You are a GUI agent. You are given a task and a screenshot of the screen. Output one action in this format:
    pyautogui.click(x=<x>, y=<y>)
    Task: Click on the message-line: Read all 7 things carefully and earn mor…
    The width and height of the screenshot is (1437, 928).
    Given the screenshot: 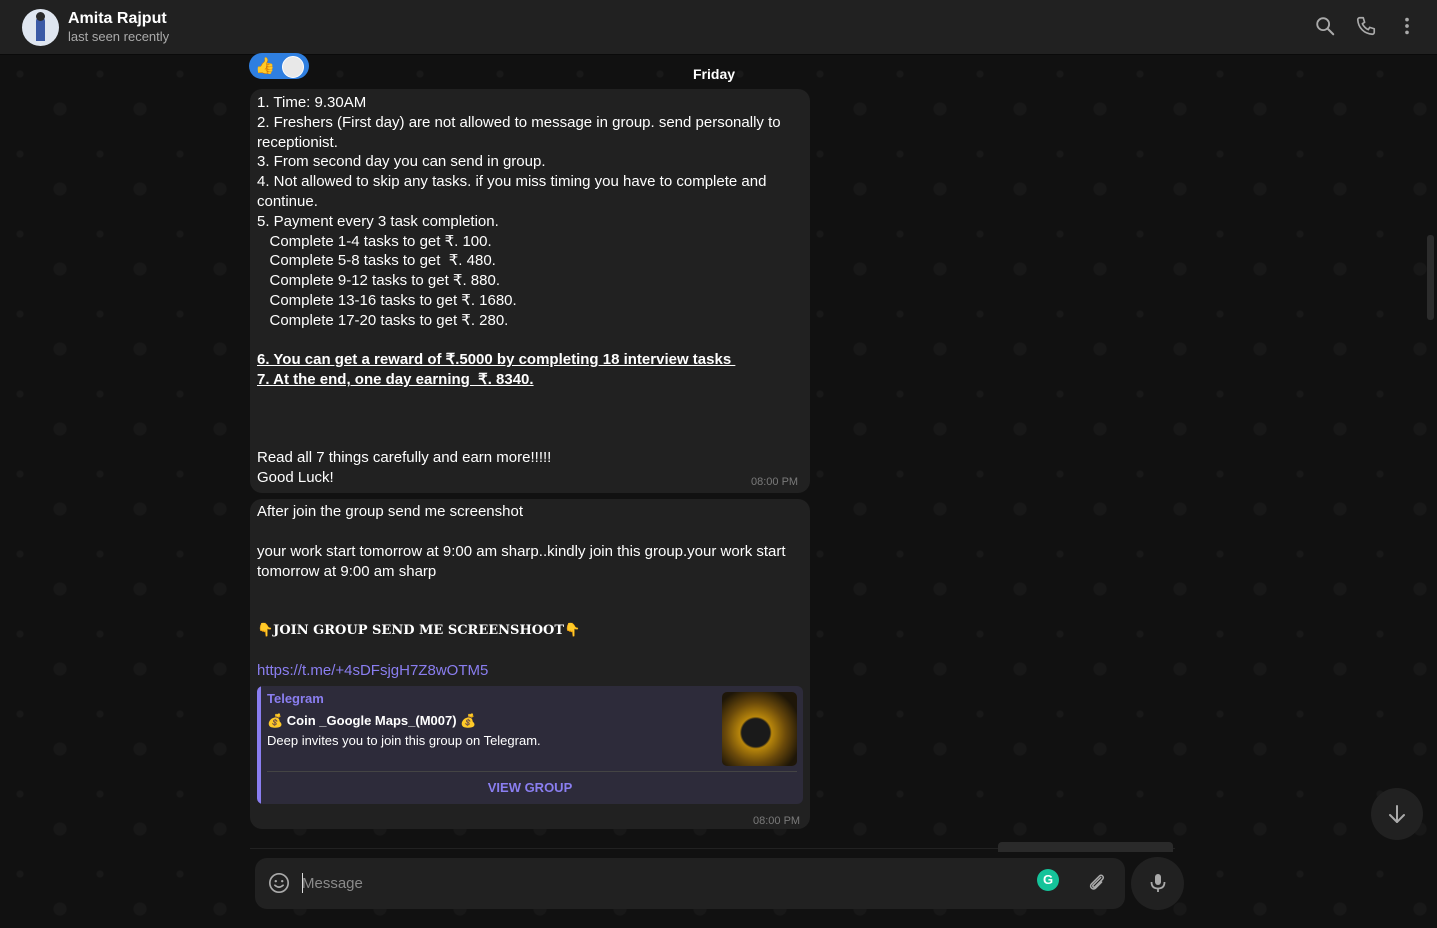 What is the action you would take?
    pyautogui.click(x=404, y=457)
    